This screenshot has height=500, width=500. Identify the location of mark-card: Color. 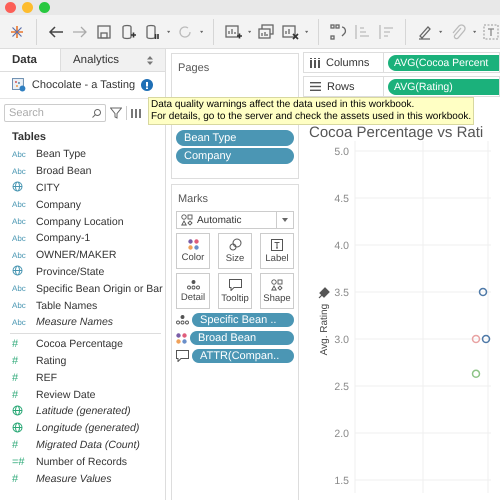
(193, 251).